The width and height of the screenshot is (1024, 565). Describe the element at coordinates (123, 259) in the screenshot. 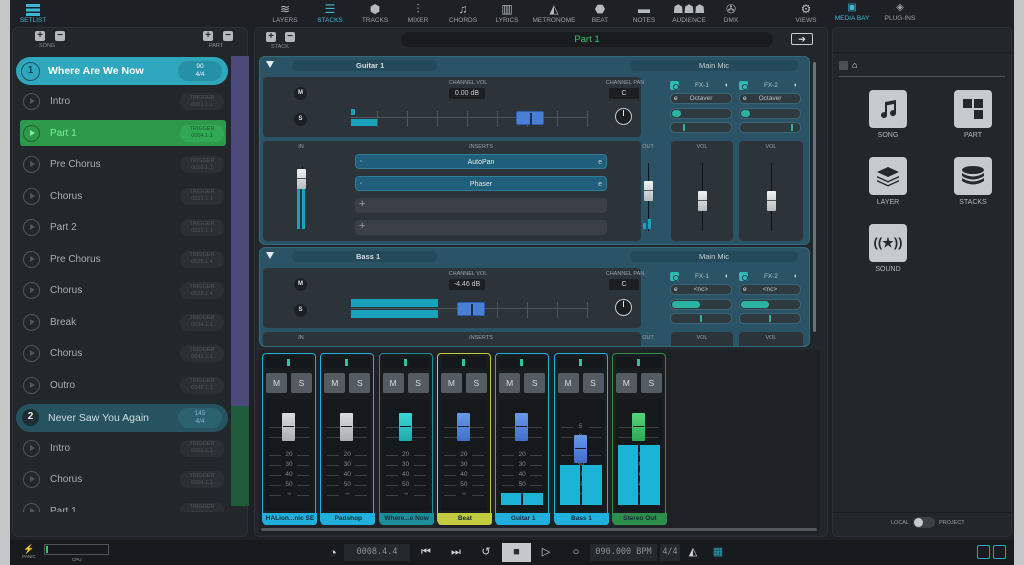

I see `setlist-part: Pre Chorus TRIGGER 0025.1.4` at that location.